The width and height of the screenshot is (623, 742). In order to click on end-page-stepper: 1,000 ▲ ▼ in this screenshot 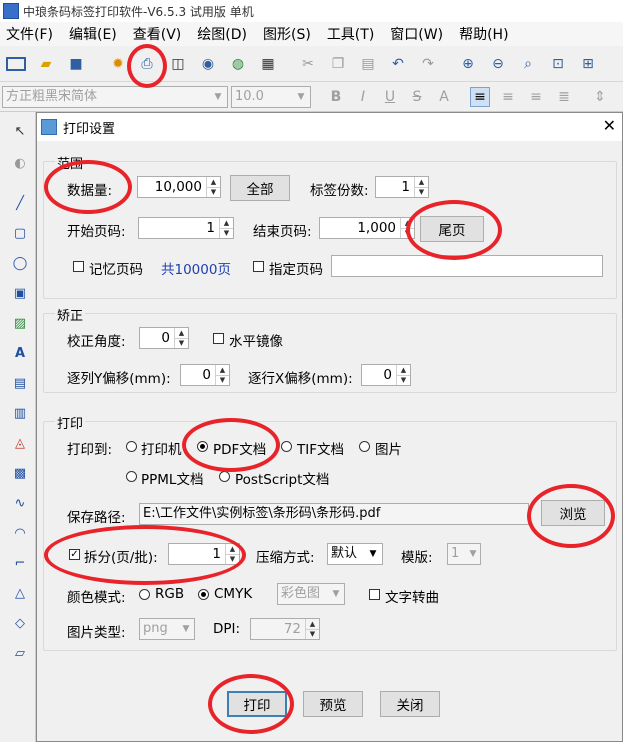, I will do `click(367, 228)`.